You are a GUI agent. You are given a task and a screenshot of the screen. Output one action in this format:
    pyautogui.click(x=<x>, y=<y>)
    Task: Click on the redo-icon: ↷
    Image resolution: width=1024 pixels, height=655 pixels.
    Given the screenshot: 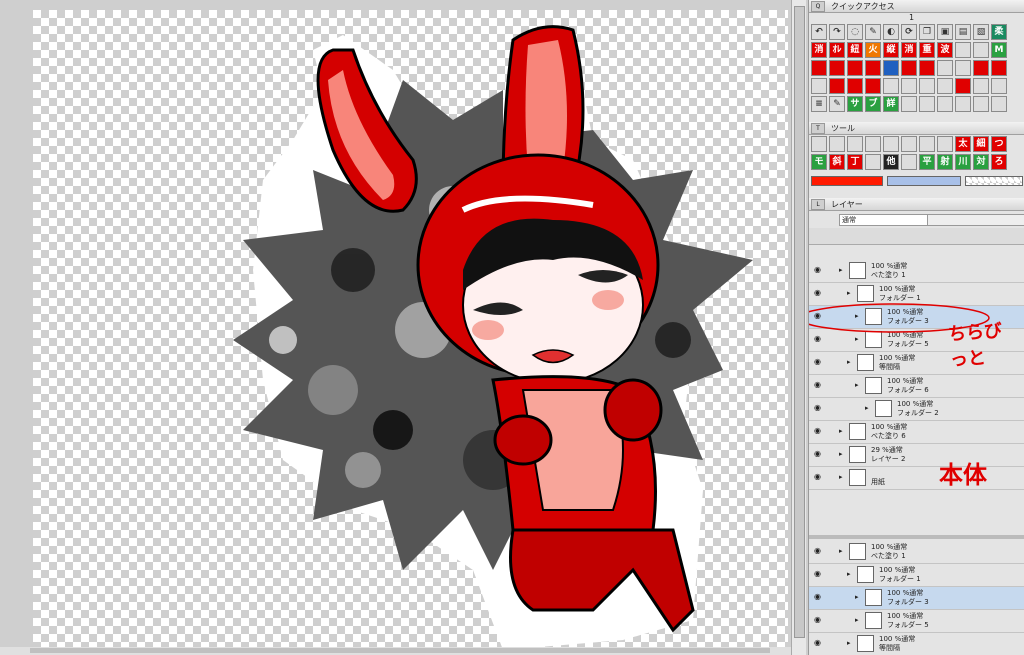 What is the action you would take?
    pyautogui.click(x=837, y=32)
    